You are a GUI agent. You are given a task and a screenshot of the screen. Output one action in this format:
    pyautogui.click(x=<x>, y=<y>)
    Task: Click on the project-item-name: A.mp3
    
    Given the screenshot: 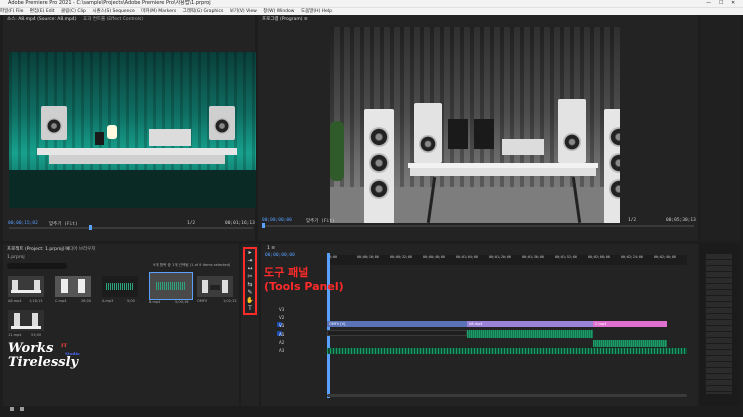 What is the action you would take?
    pyautogui.click(x=108, y=301)
    